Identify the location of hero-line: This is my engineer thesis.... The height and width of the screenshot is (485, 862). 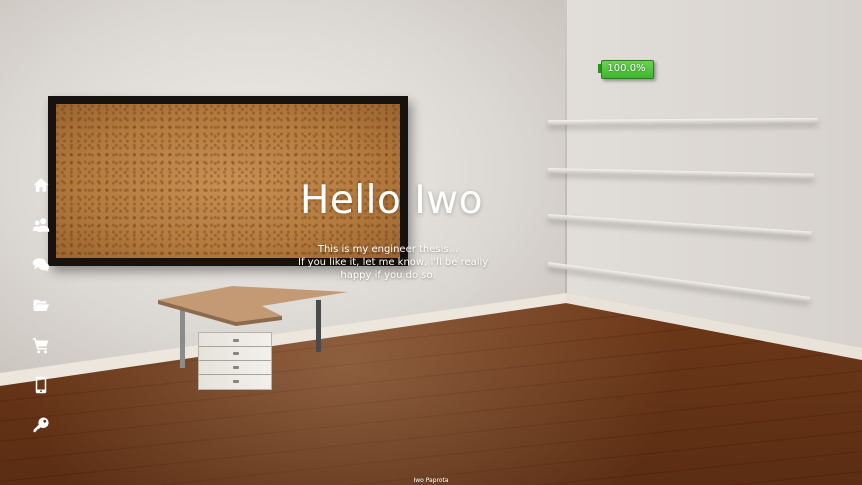
(388, 249).